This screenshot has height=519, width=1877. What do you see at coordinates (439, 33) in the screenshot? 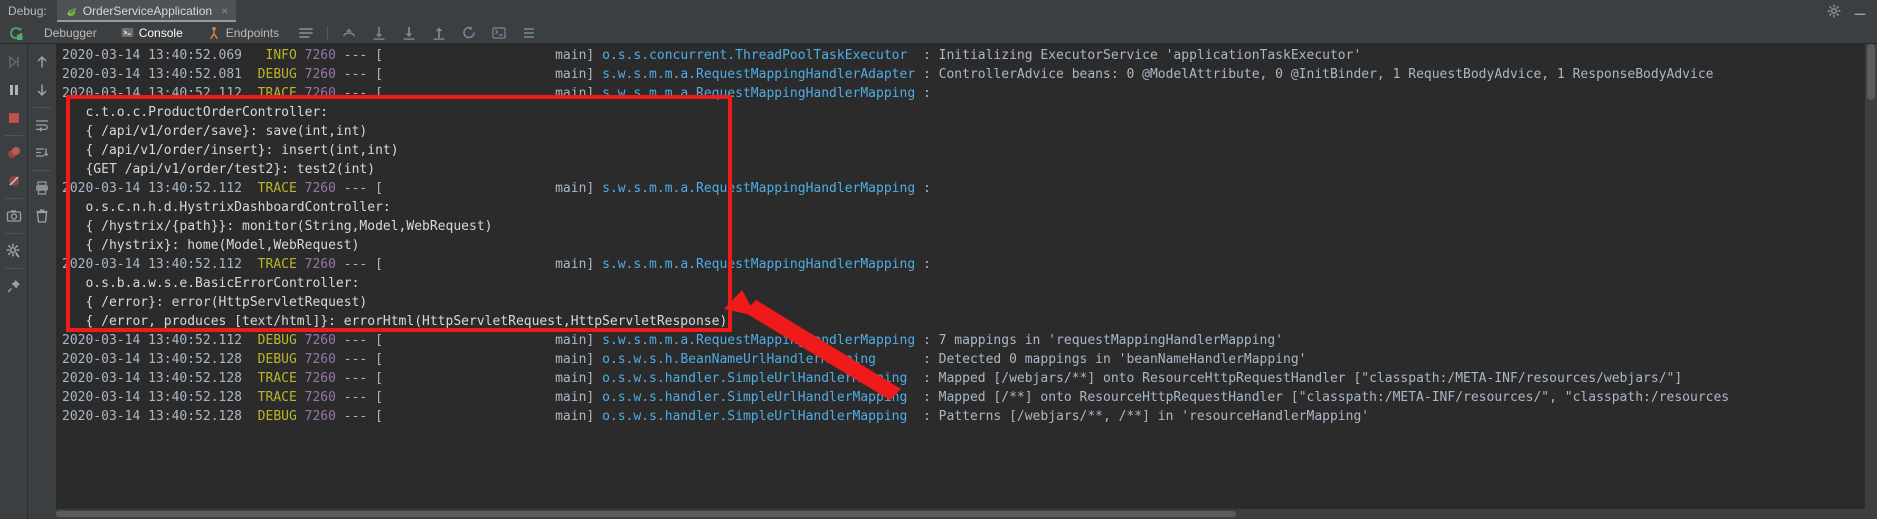
I see `force-step-into-icon` at bounding box center [439, 33].